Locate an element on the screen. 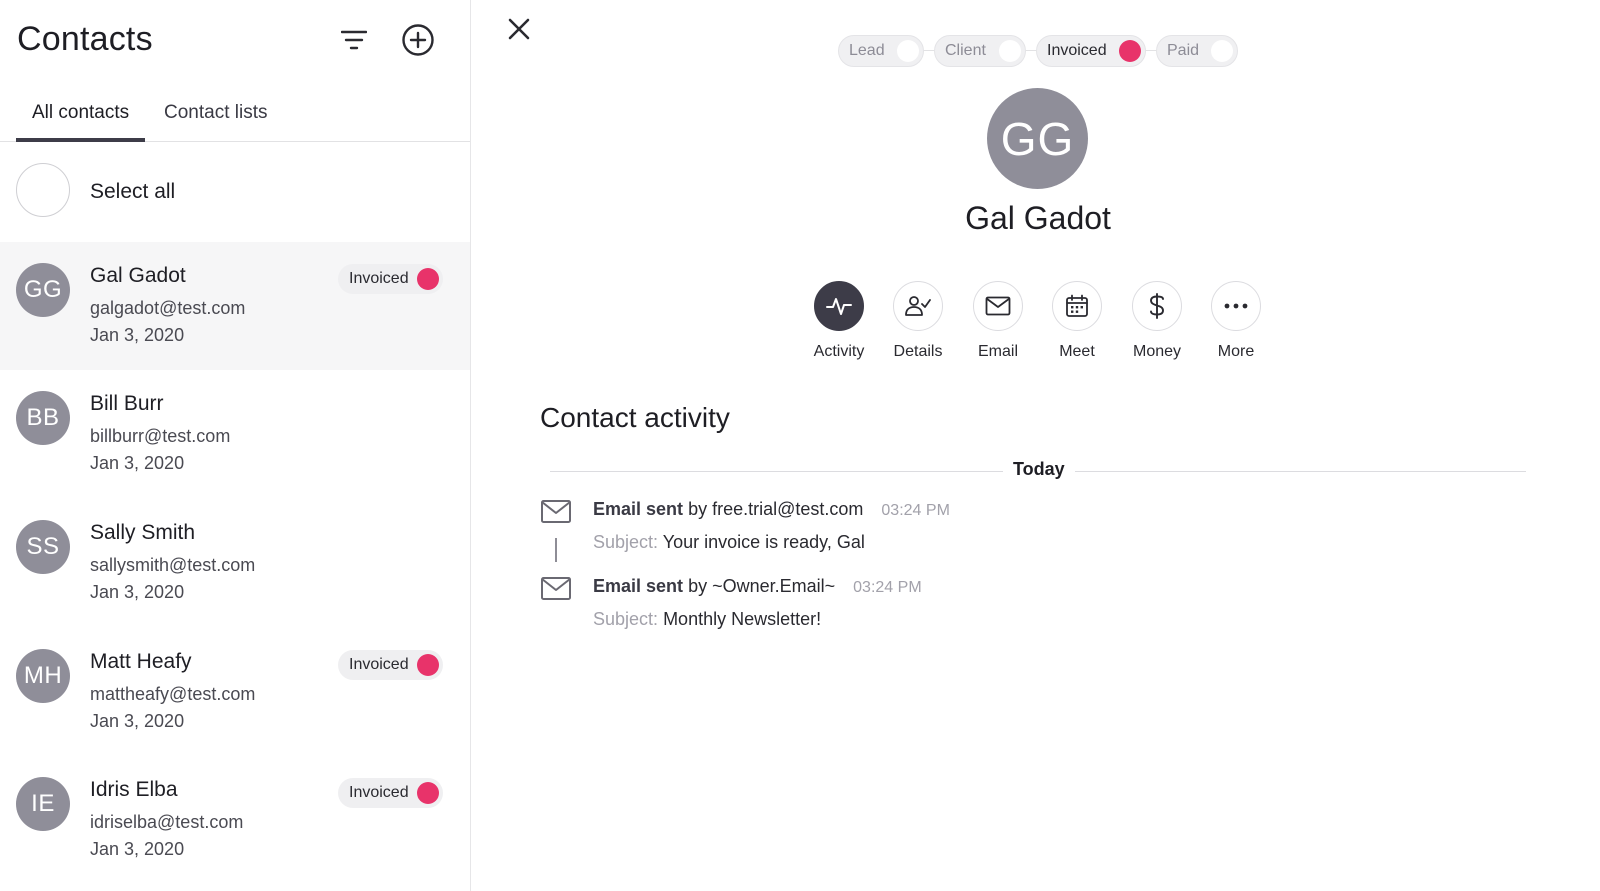 This screenshot has width=1600, height=891. contact-name: Sally Smith is located at coordinates (143, 532).